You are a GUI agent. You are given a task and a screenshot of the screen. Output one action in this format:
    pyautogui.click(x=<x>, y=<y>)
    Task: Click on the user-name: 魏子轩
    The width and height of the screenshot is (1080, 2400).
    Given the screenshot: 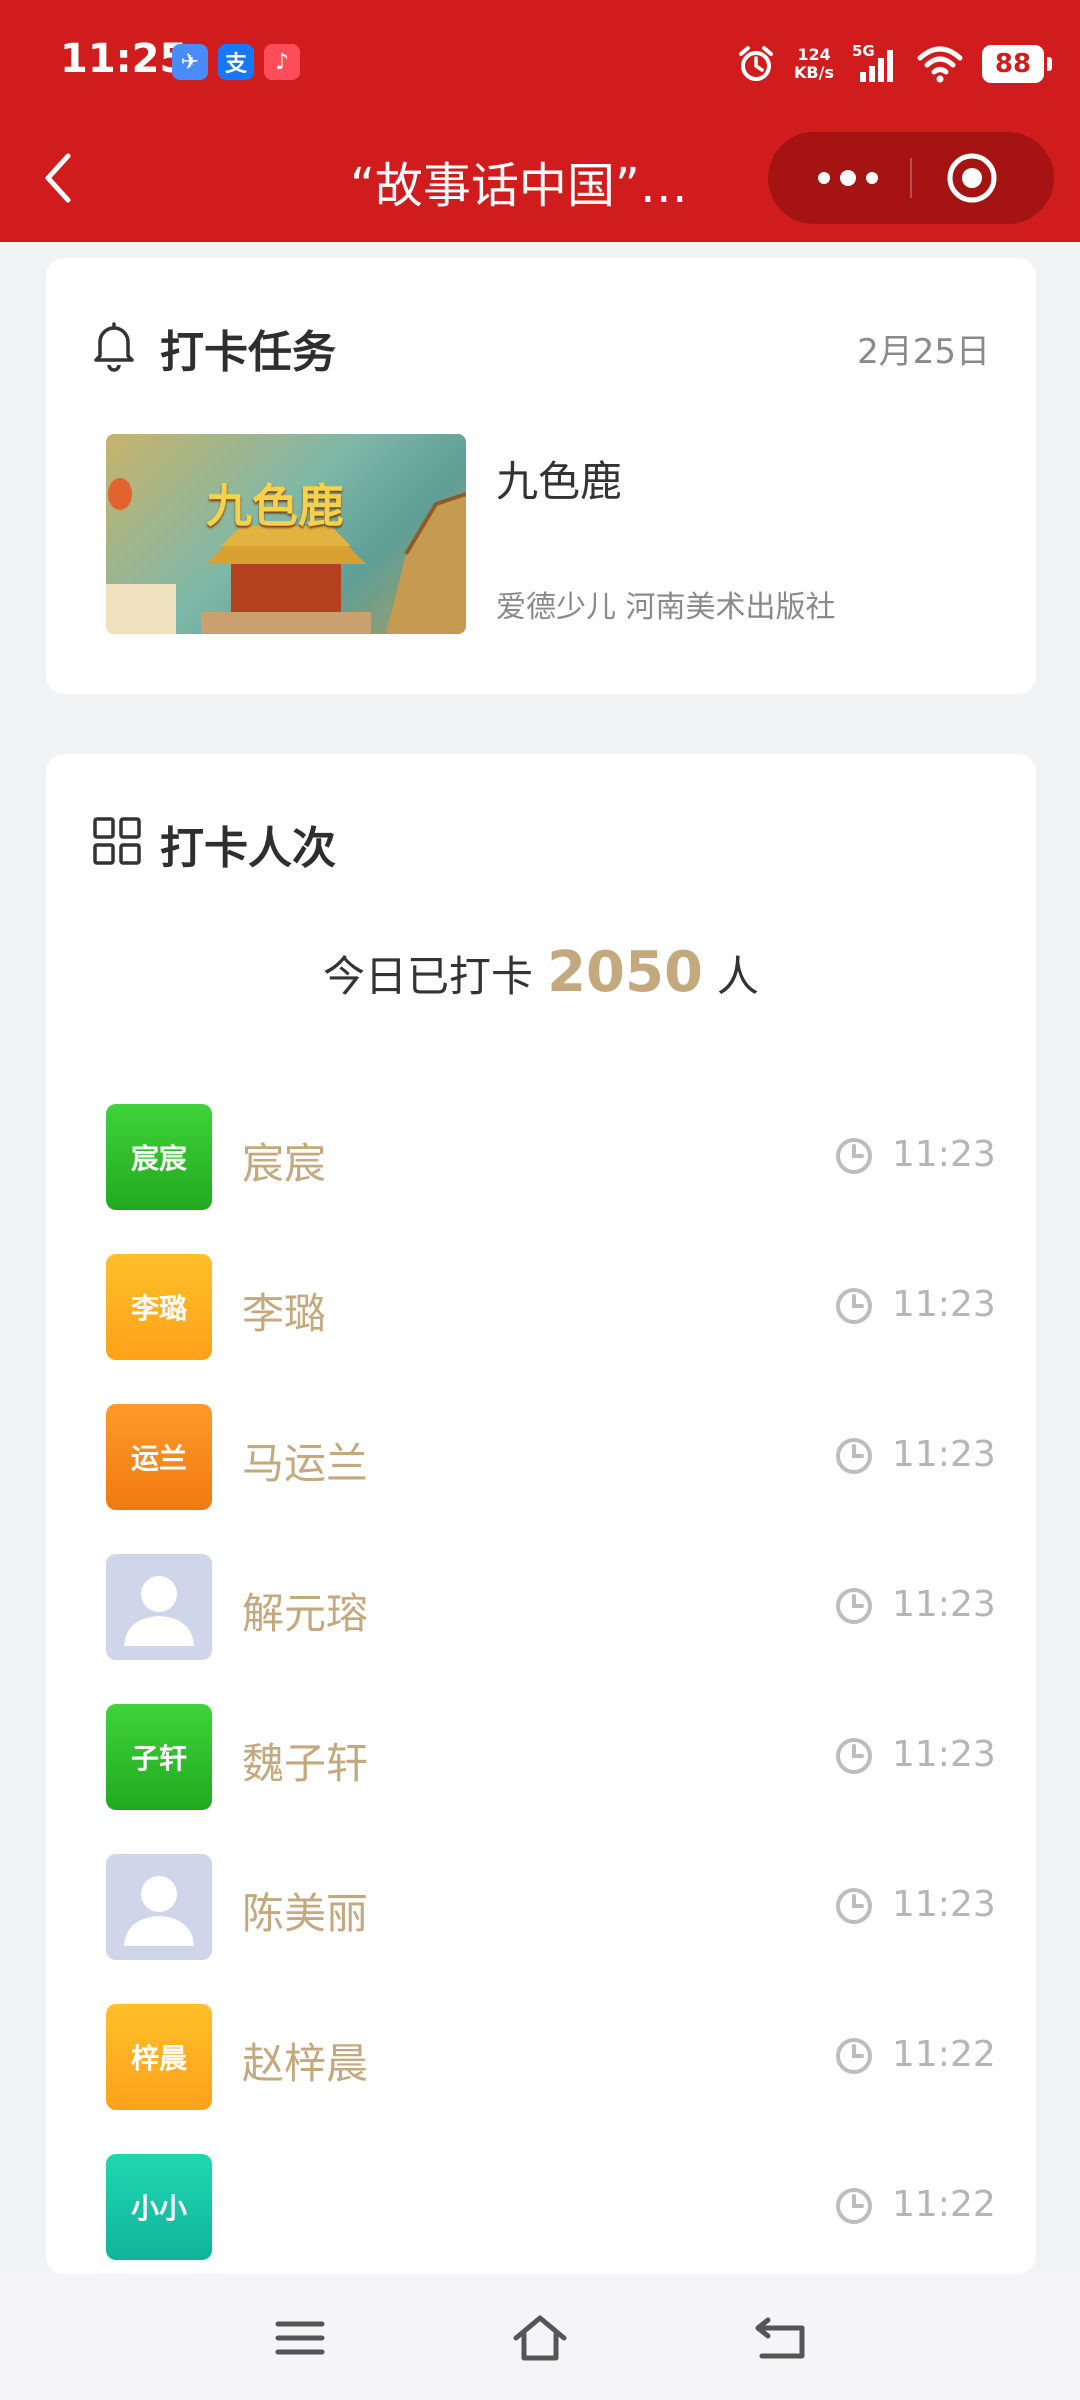 What is the action you would take?
    pyautogui.click(x=305, y=1763)
    